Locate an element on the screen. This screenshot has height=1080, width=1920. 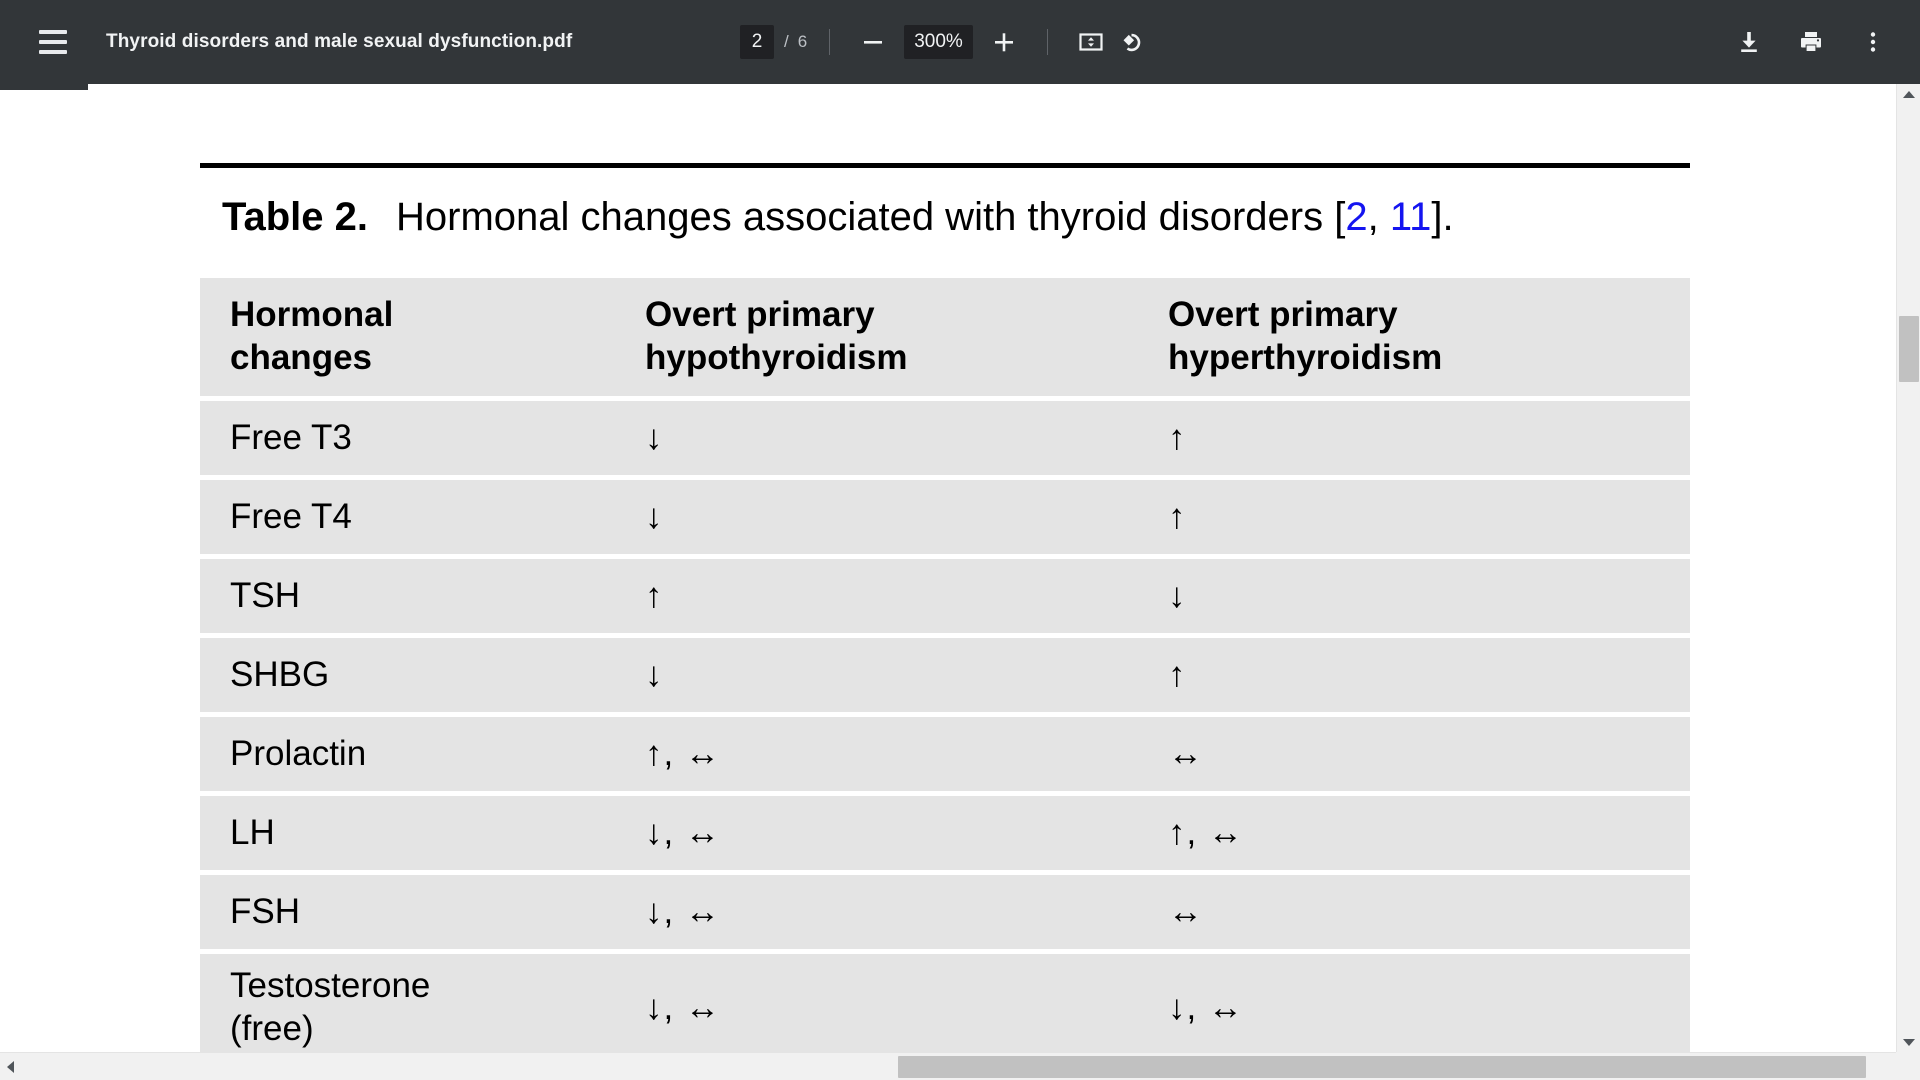
cell-hormone-line-2: (free) is located at coordinates (272, 1028).